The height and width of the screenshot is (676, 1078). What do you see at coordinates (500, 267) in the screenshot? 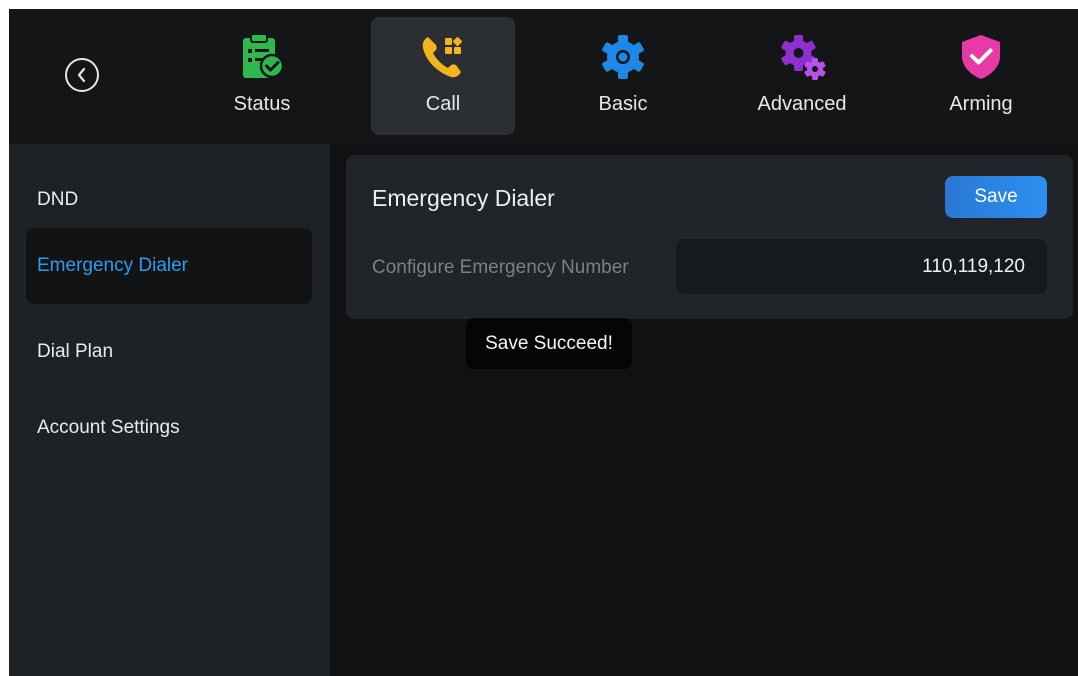
I see `emergency-number-label: Configure Emergency Number` at bounding box center [500, 267].